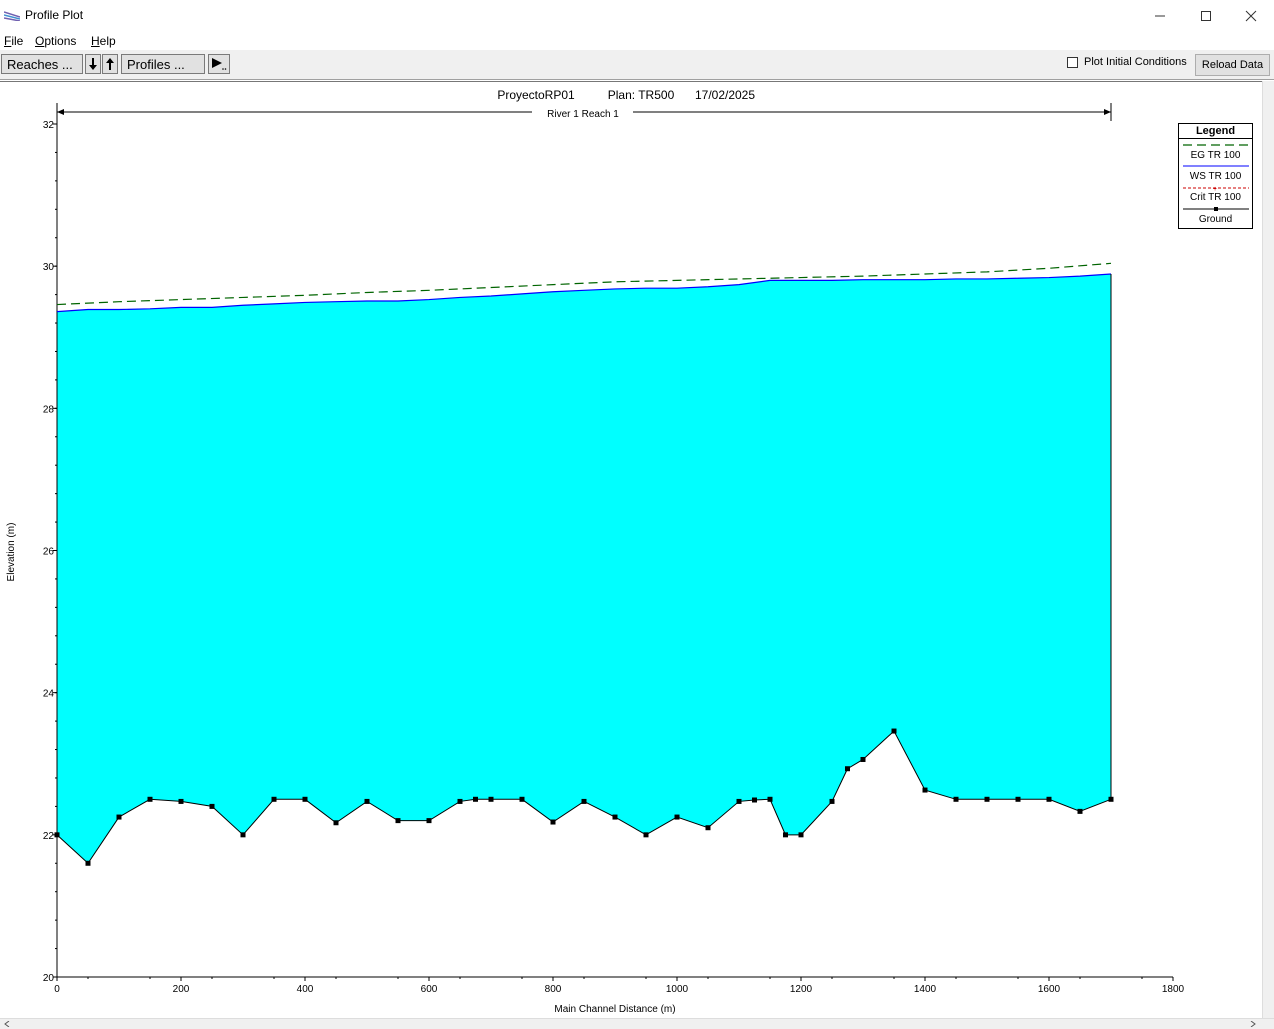 Image resolution: width=1274 pixels, height=1029 pixels. Describe the element at coordinates (1253, 1024) in the screenshot. I see `scroll-right-icon` at that location.